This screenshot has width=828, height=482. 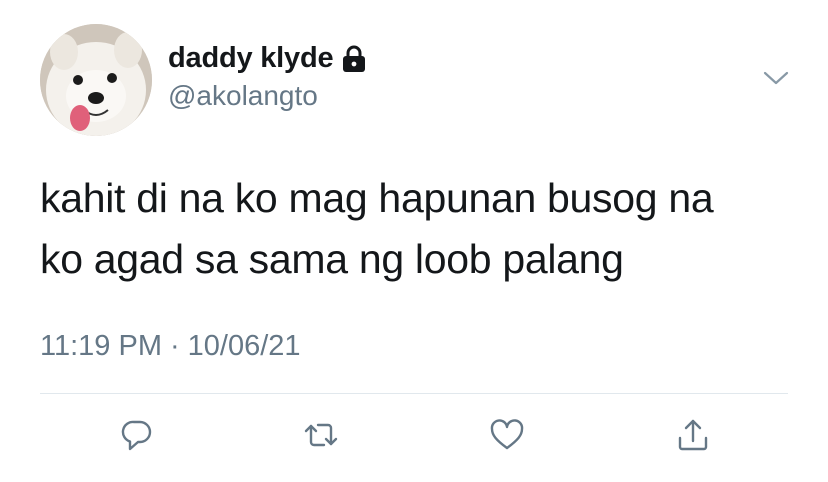 I want to click on share-button, so click(x=693, y=435).